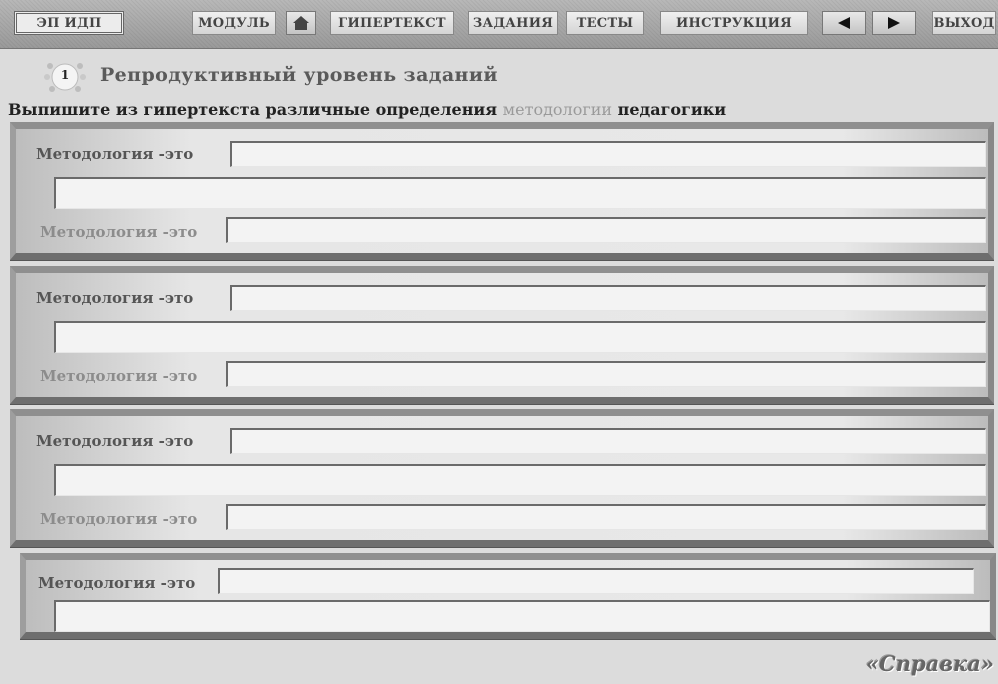 This screenshot has width=998, height=684. Describe the element at coordinates (299, 75) in the screenshot. I see `page-title: Репродуктивный уровень заданий` at that location.